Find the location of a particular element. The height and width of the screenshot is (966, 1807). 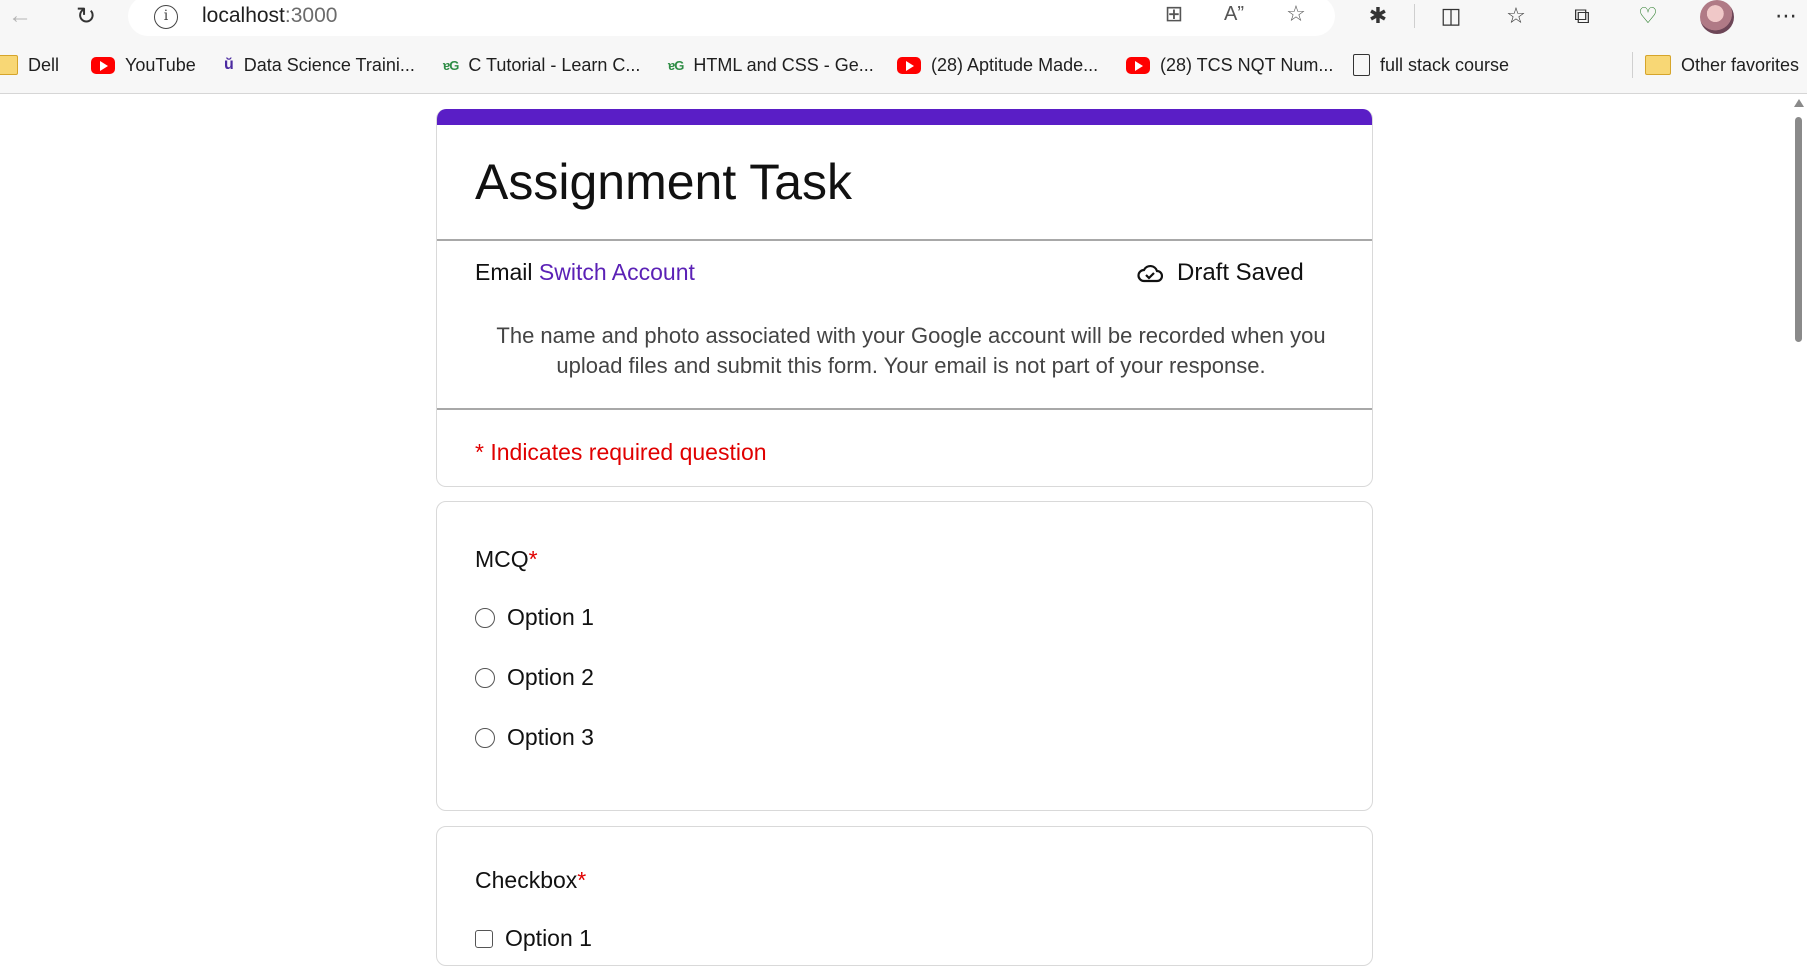

favorite-star-icon: ☆ is located at coordinates (1296, 14).